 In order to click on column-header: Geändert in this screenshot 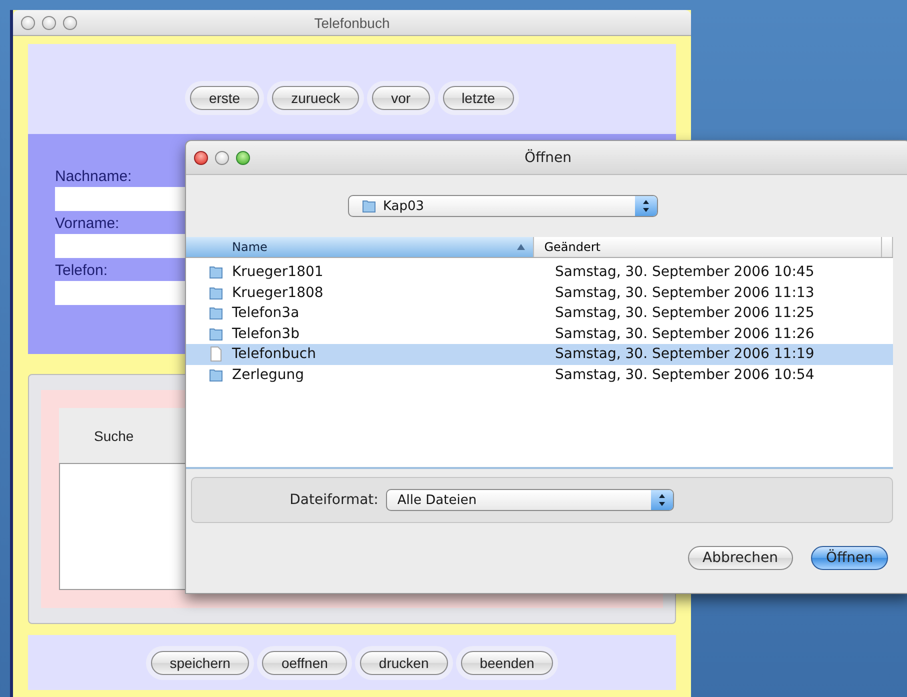, I will do `click(708, 247)`.